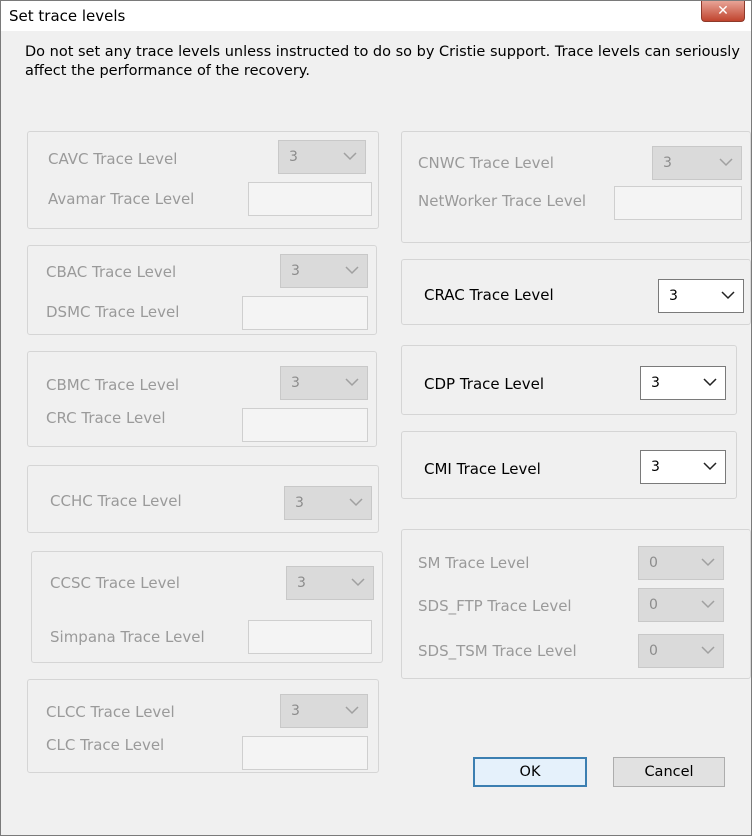  What do you see at coordinates (530, 772) in the screenshot?
I see `ok-button: OK` at bounding box center [530, 772].